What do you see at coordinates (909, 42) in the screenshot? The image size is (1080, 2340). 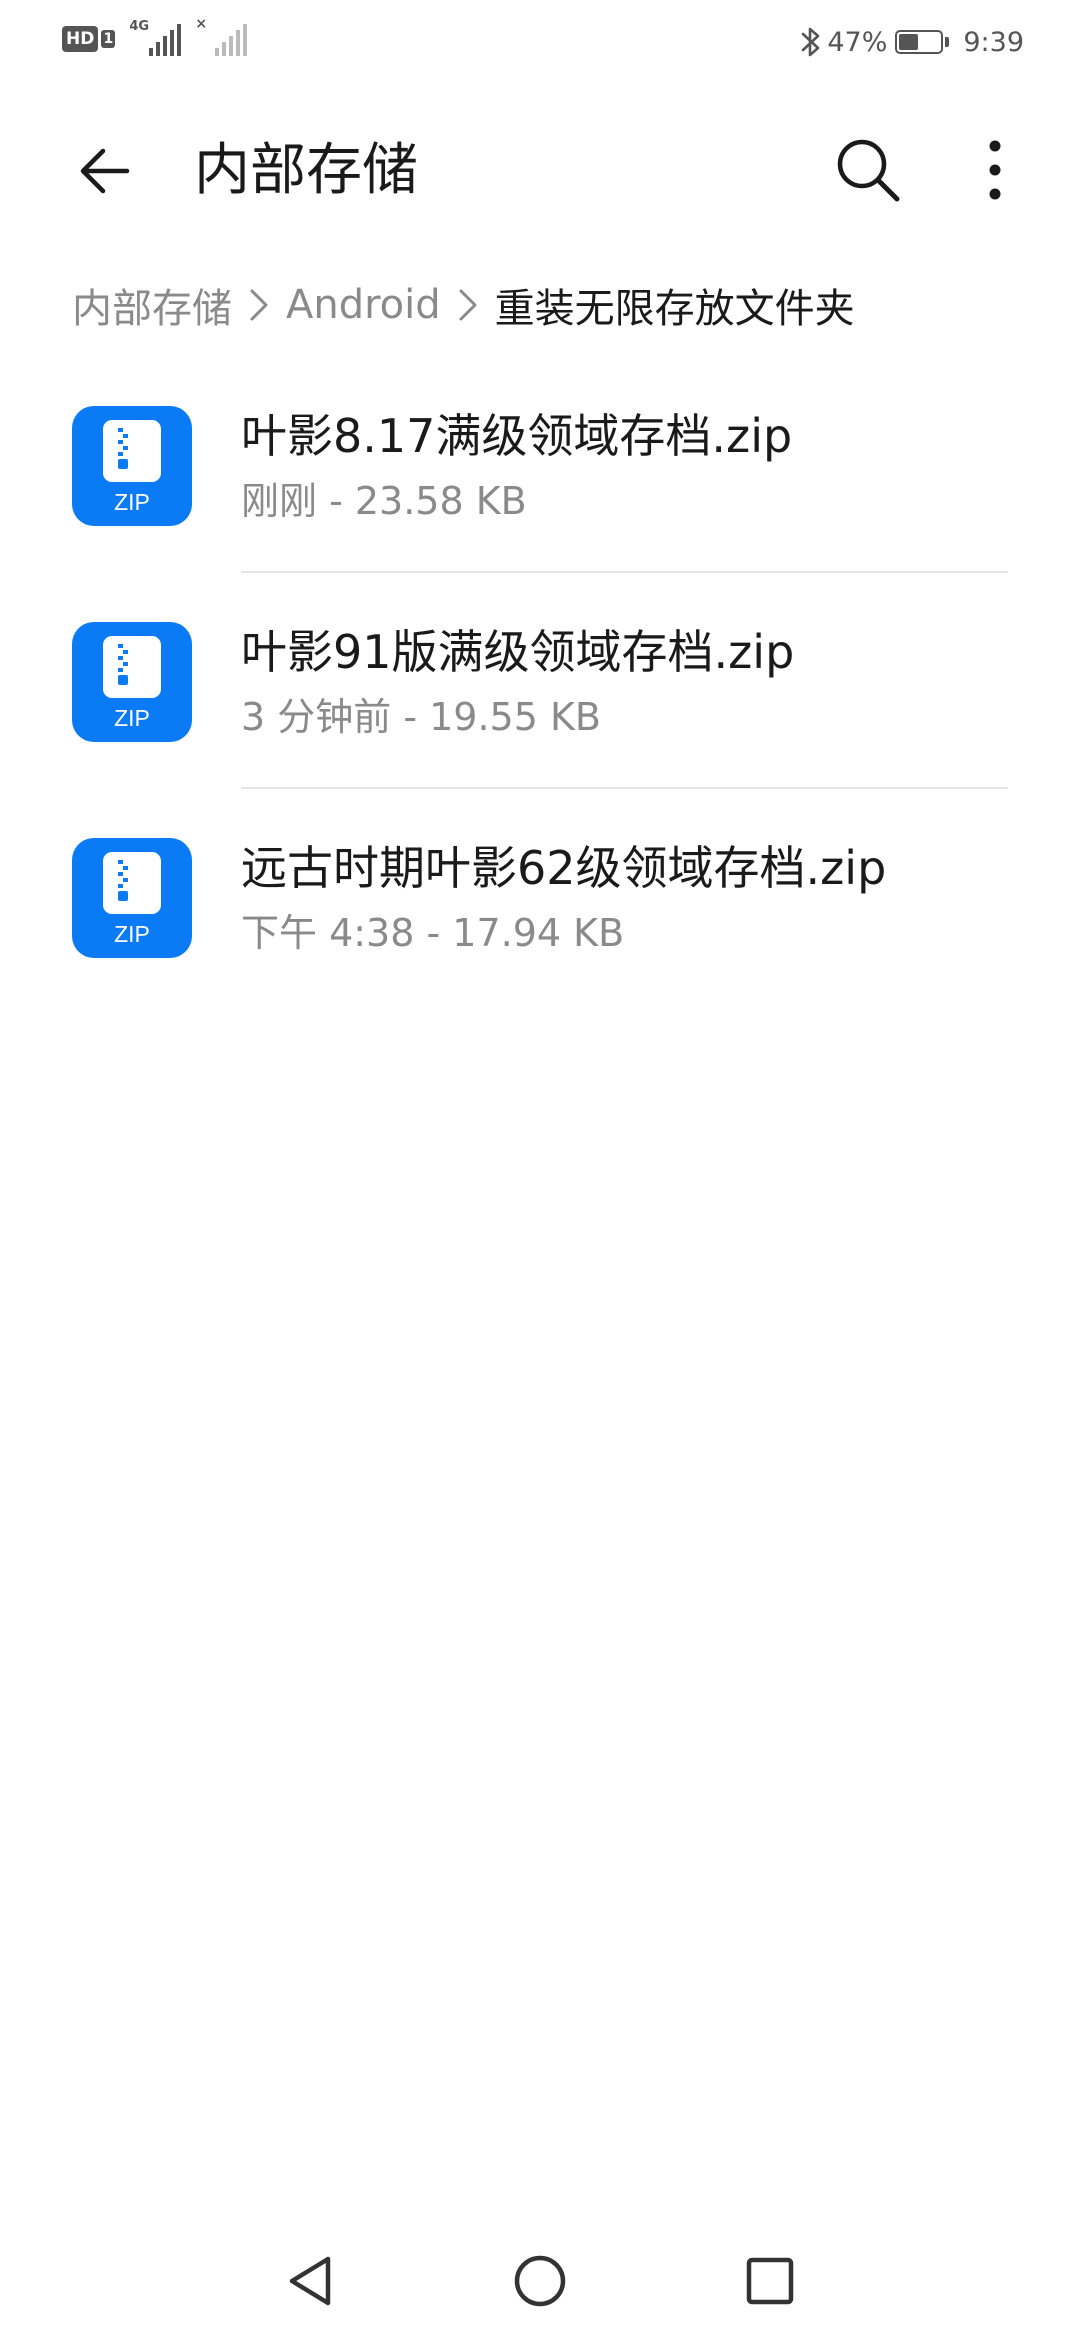 I see `battery-fill` at bounding box center [909, 42].